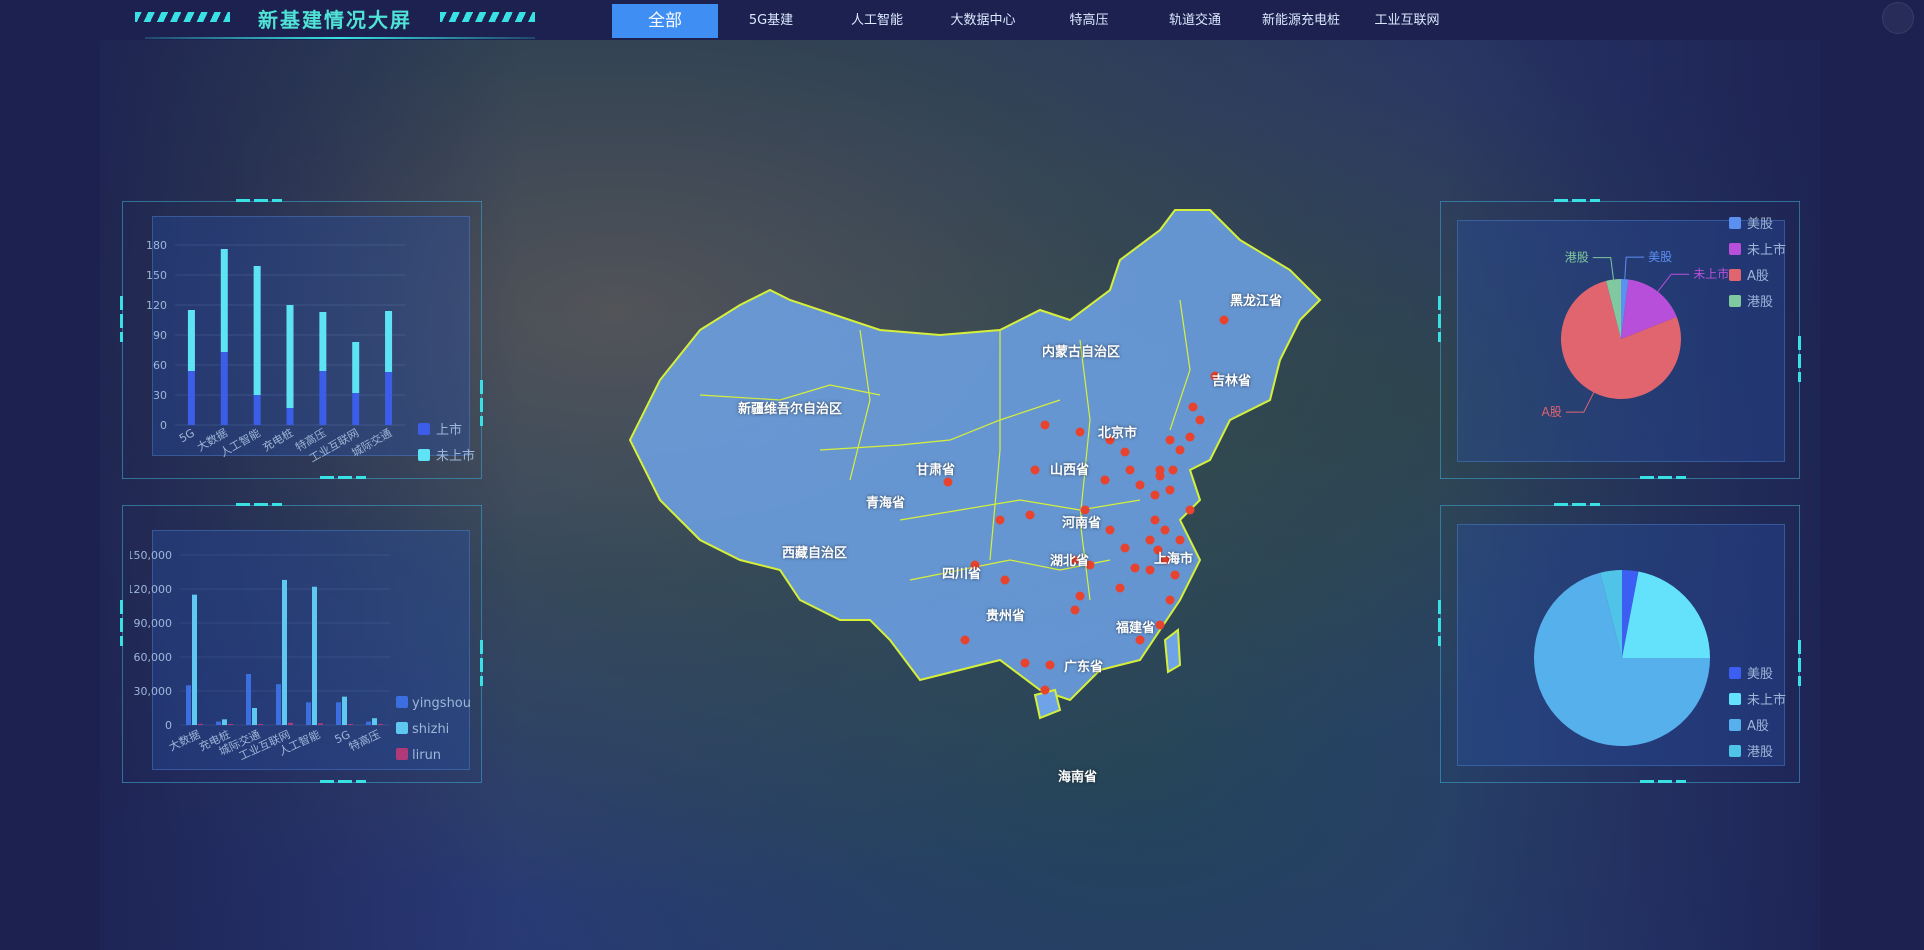 This screenshot has height=950, width=1924. Describe the element at coordinates (441, 703) in the screenshot. I see `legend-label: yingshou` at that location.